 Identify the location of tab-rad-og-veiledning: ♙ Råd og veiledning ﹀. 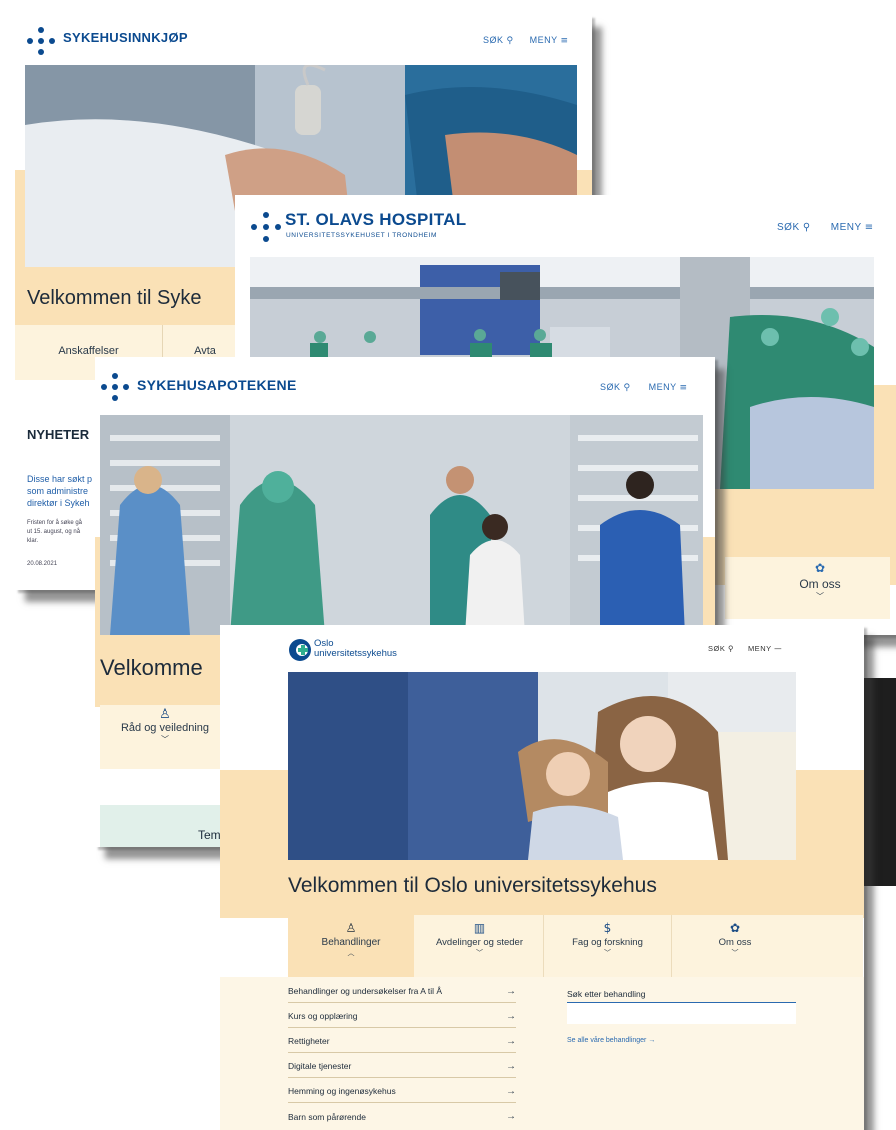
(165, 737).